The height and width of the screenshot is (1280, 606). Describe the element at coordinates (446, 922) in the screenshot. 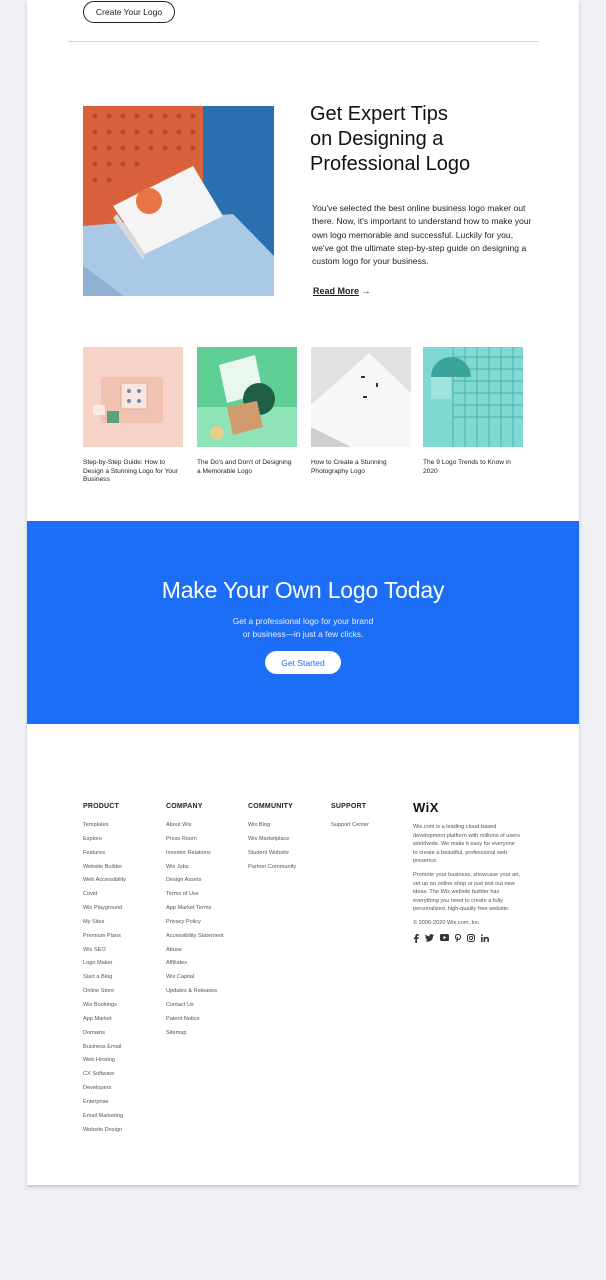

I see `copyright: © 2006-2020 Wix.com, Inc` at that location.